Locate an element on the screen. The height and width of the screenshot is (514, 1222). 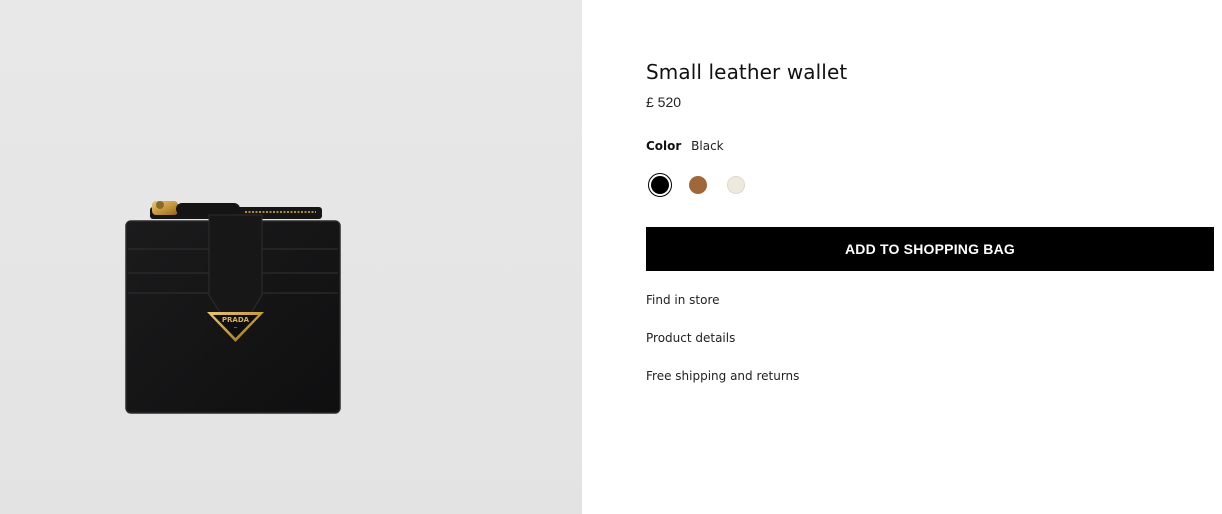
swatch-ivory is located at coordinates (736, 185).